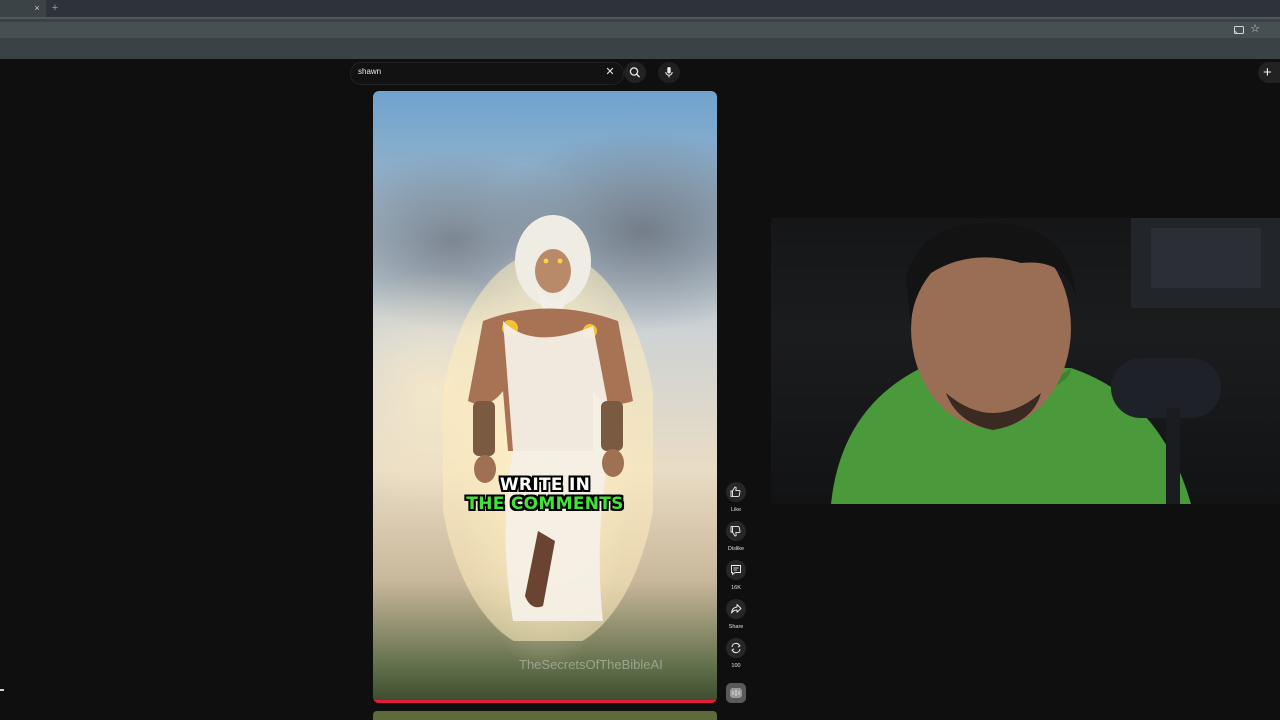  What do you see at coordinates (736, 666) in the screenshot?
I see `remix-count: 100` at bounding box center [736, 666].